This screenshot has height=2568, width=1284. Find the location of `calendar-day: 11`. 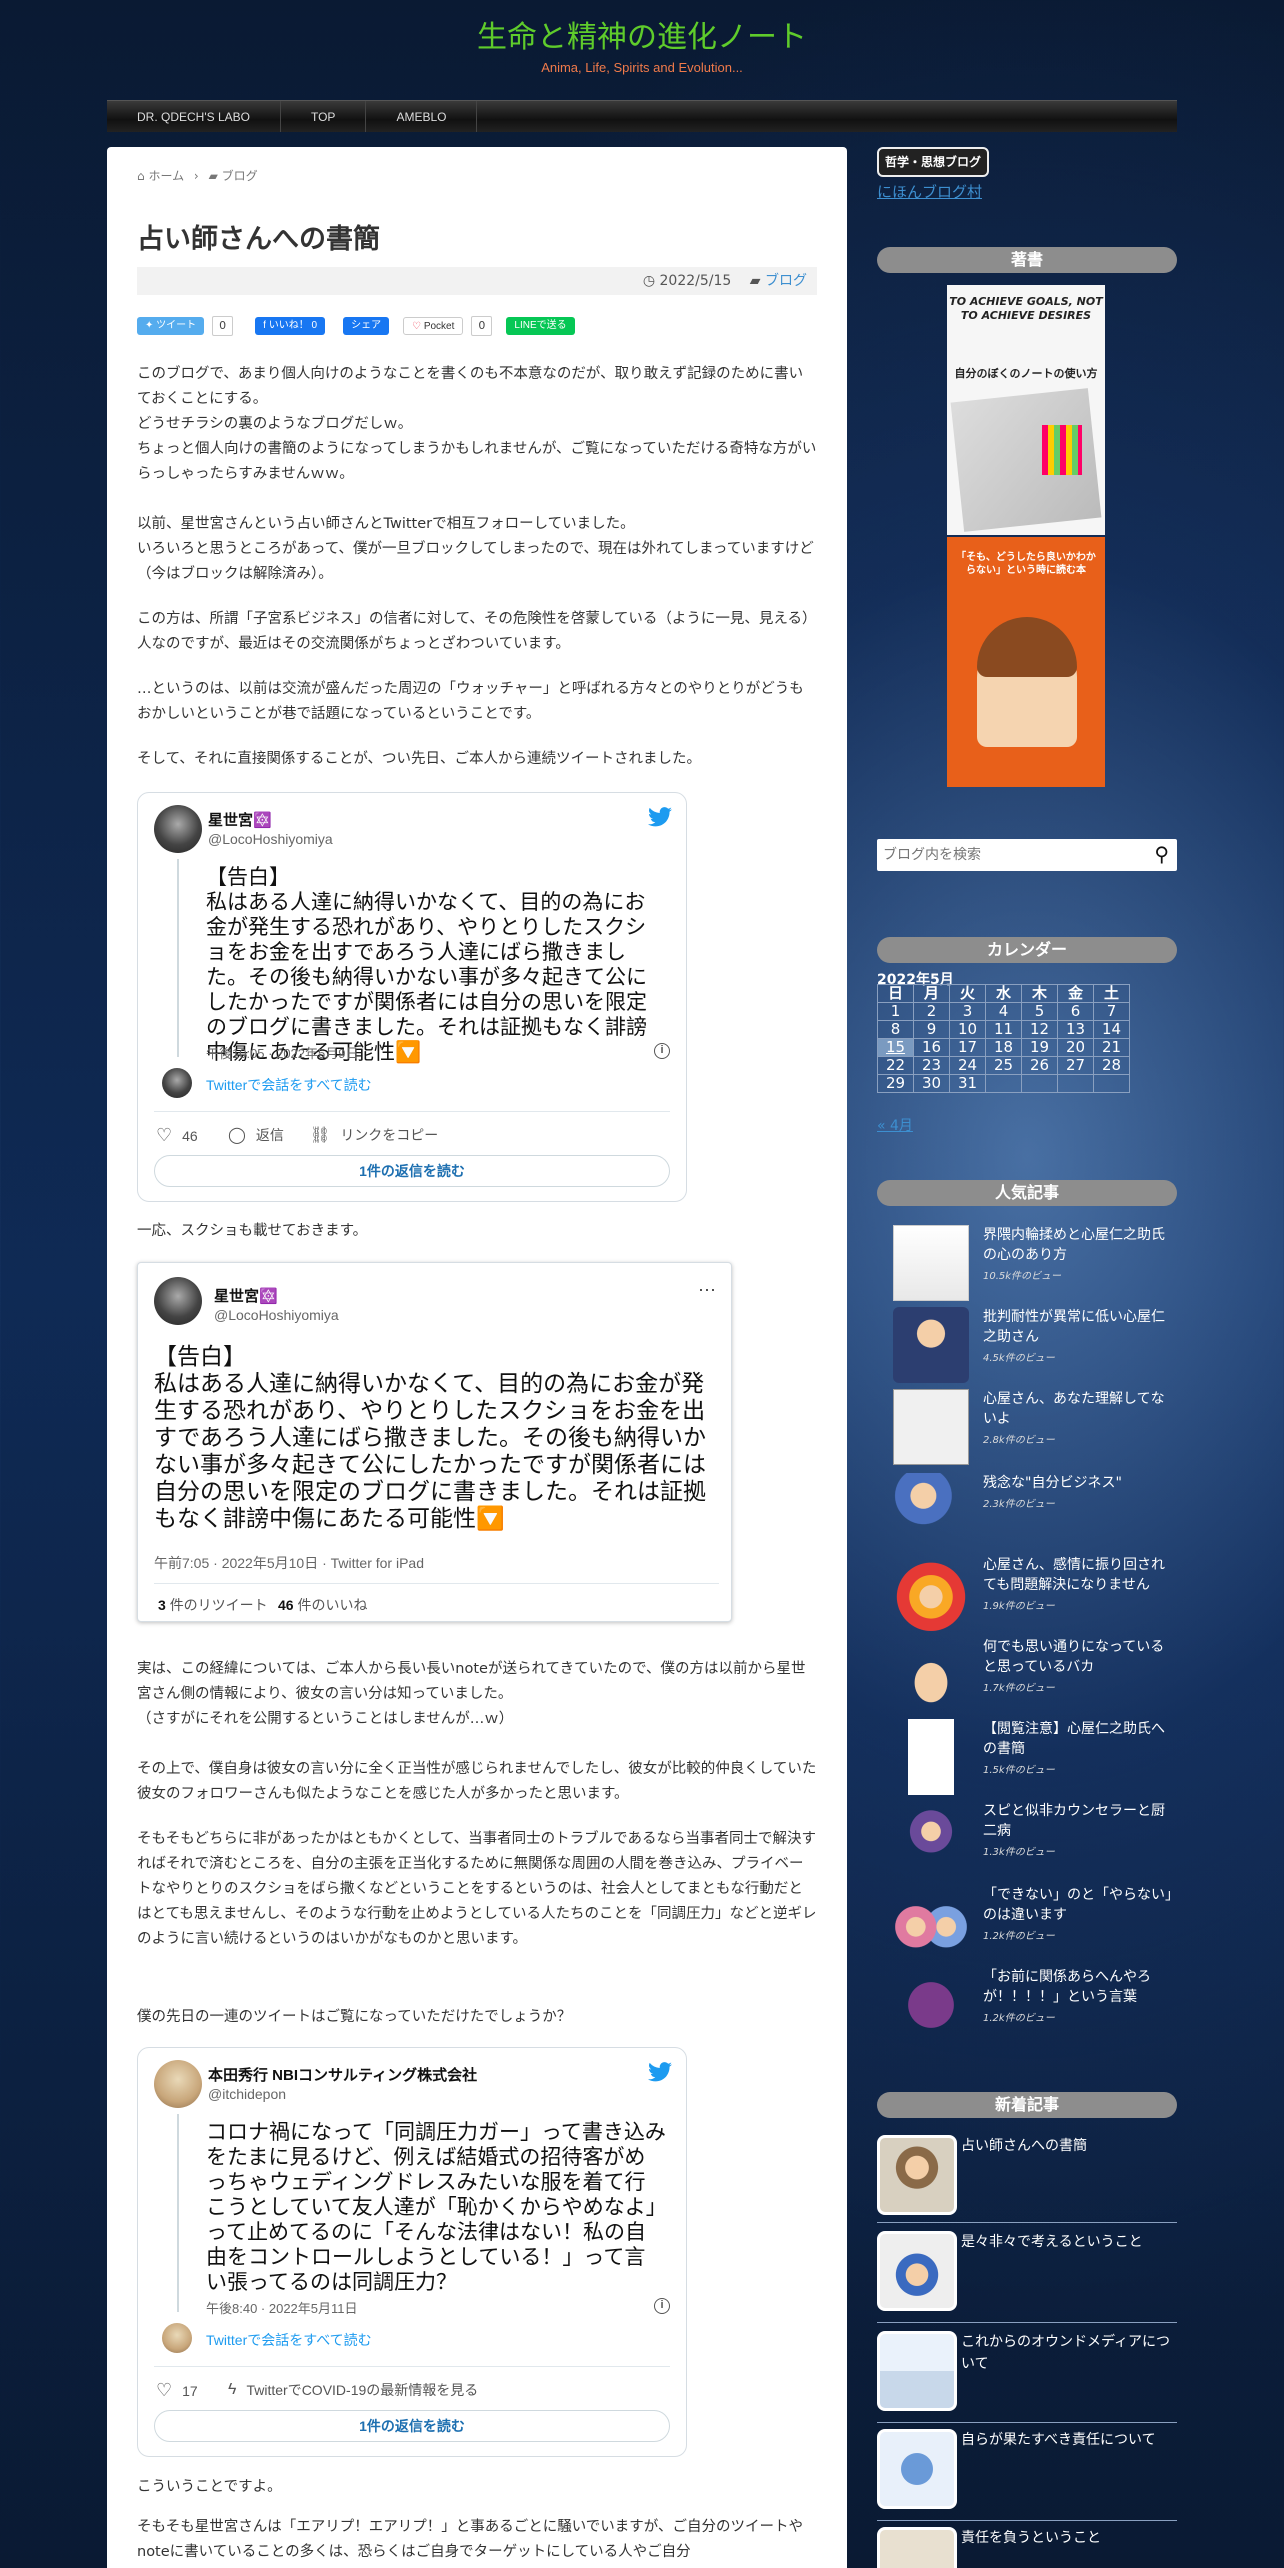

calendar-day: 11 is located at coordinates (1003, 1029).